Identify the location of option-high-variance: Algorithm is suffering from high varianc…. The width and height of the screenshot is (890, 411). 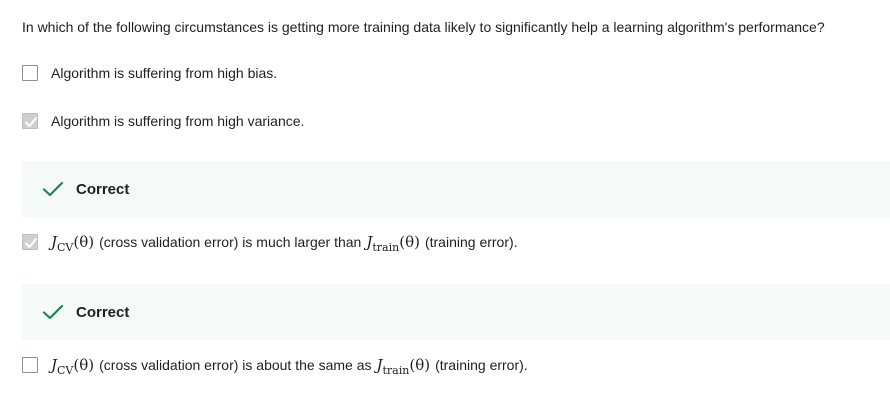
(163, 121).